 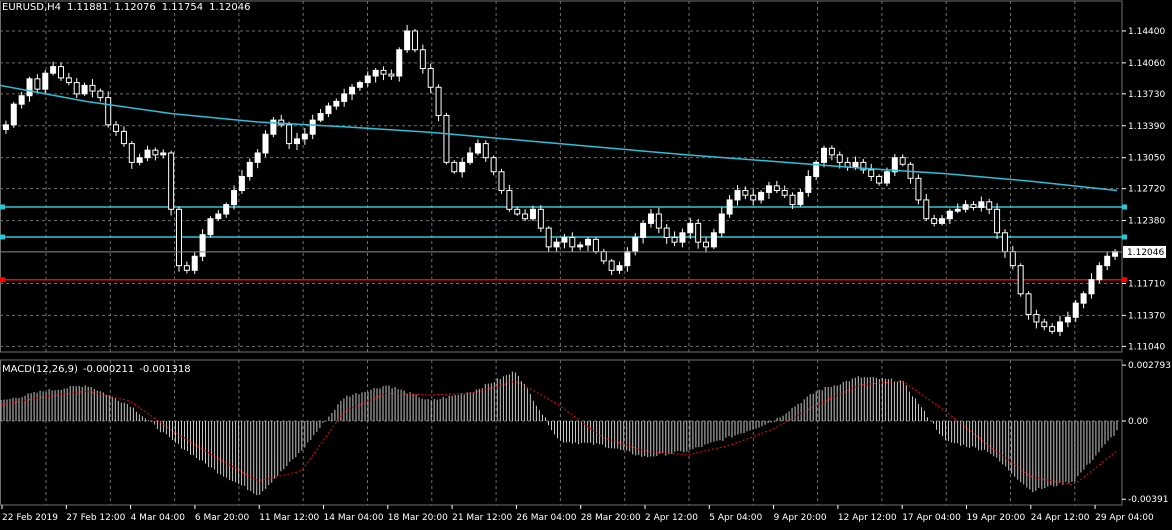 I want to click on x-tick-label: 17 Apr 04:00, so click(x=931, y=518).